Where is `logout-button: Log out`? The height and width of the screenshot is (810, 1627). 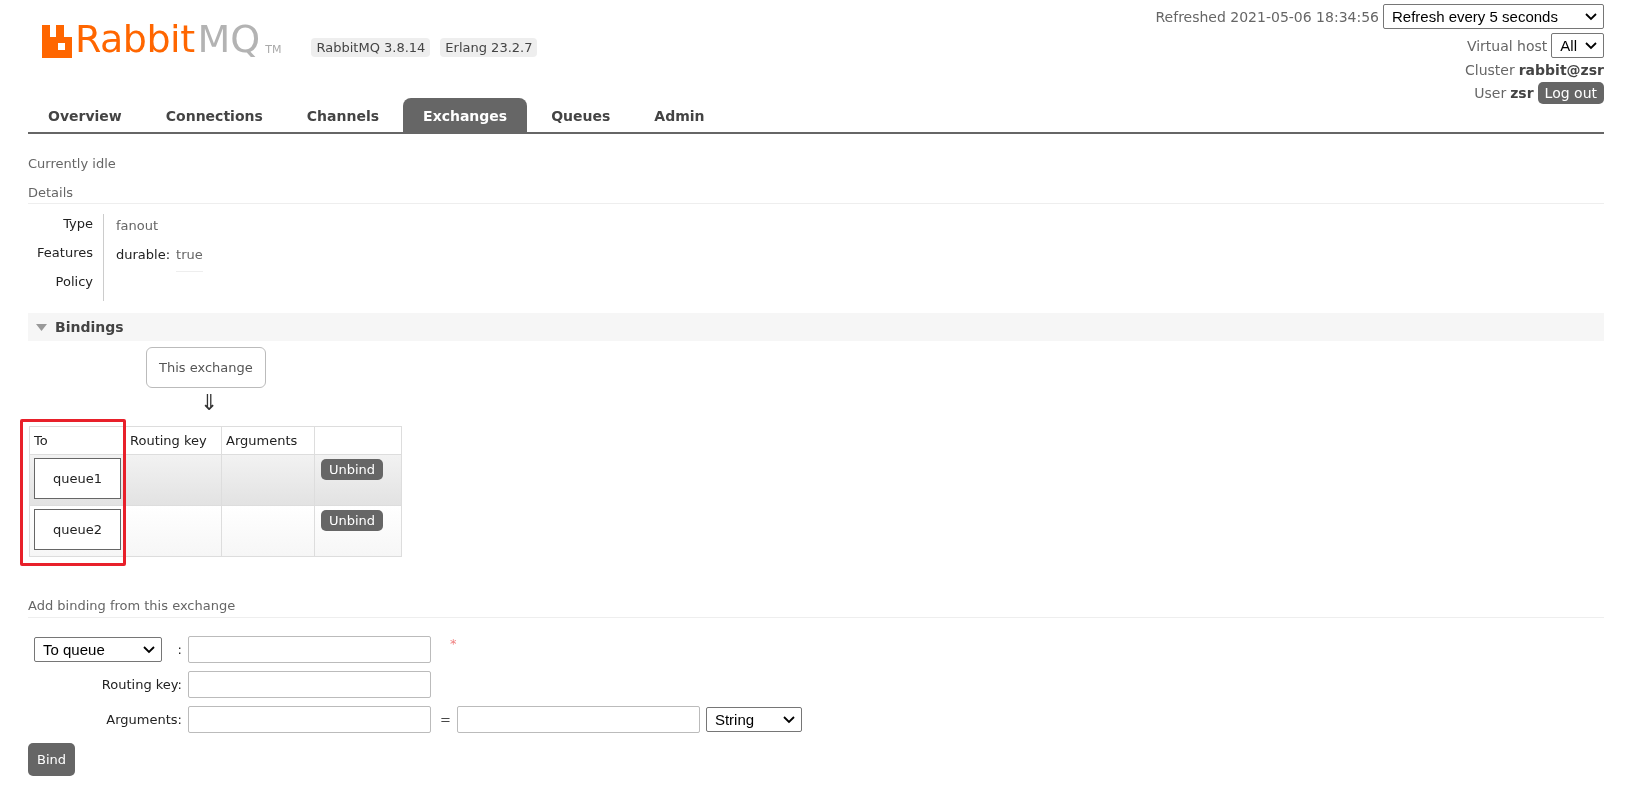
logout-button: Log out is located at coordinates (1570, 93).